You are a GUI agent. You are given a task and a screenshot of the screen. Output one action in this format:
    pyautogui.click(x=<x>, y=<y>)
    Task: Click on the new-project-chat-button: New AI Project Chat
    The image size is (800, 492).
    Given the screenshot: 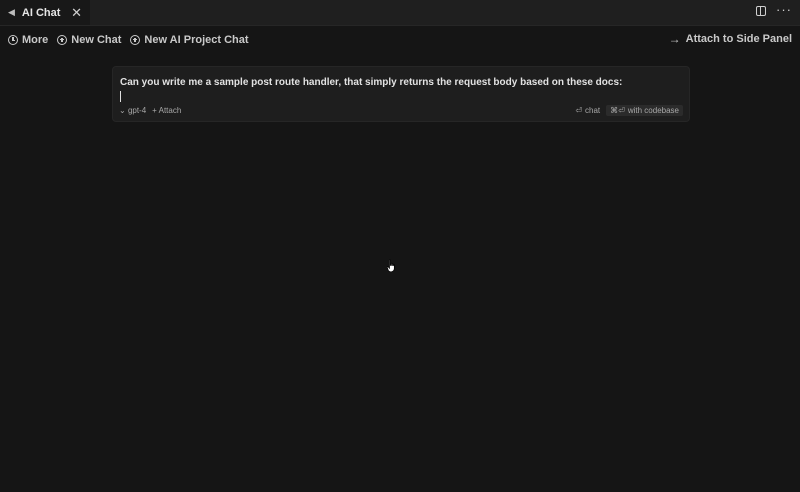 What is the action you would take?
    pyautogui.click(x=189, y=40)
    